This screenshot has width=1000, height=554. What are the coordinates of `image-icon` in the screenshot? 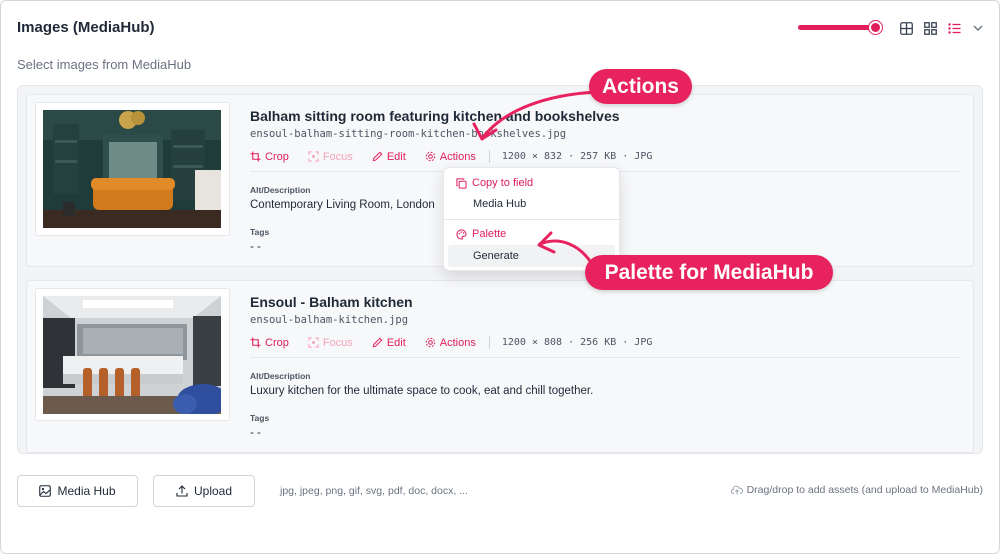 It's located at (45, 491).